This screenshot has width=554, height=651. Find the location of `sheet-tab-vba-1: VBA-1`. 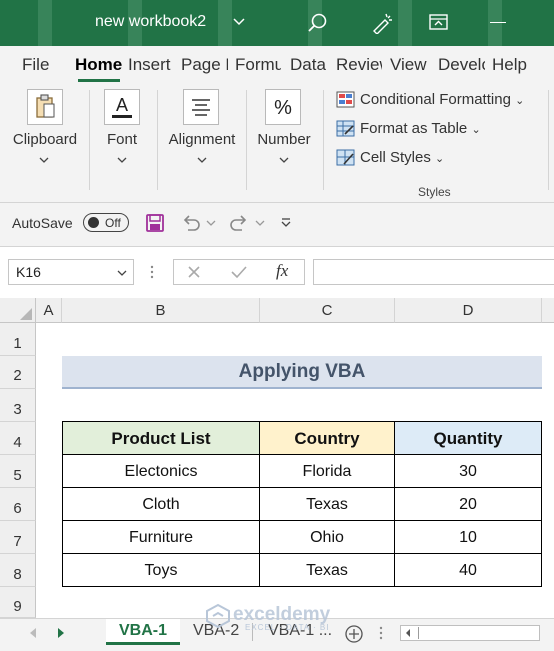

sheet-tab-vba-1: VBA-1 is located at coordinates (143, 632).